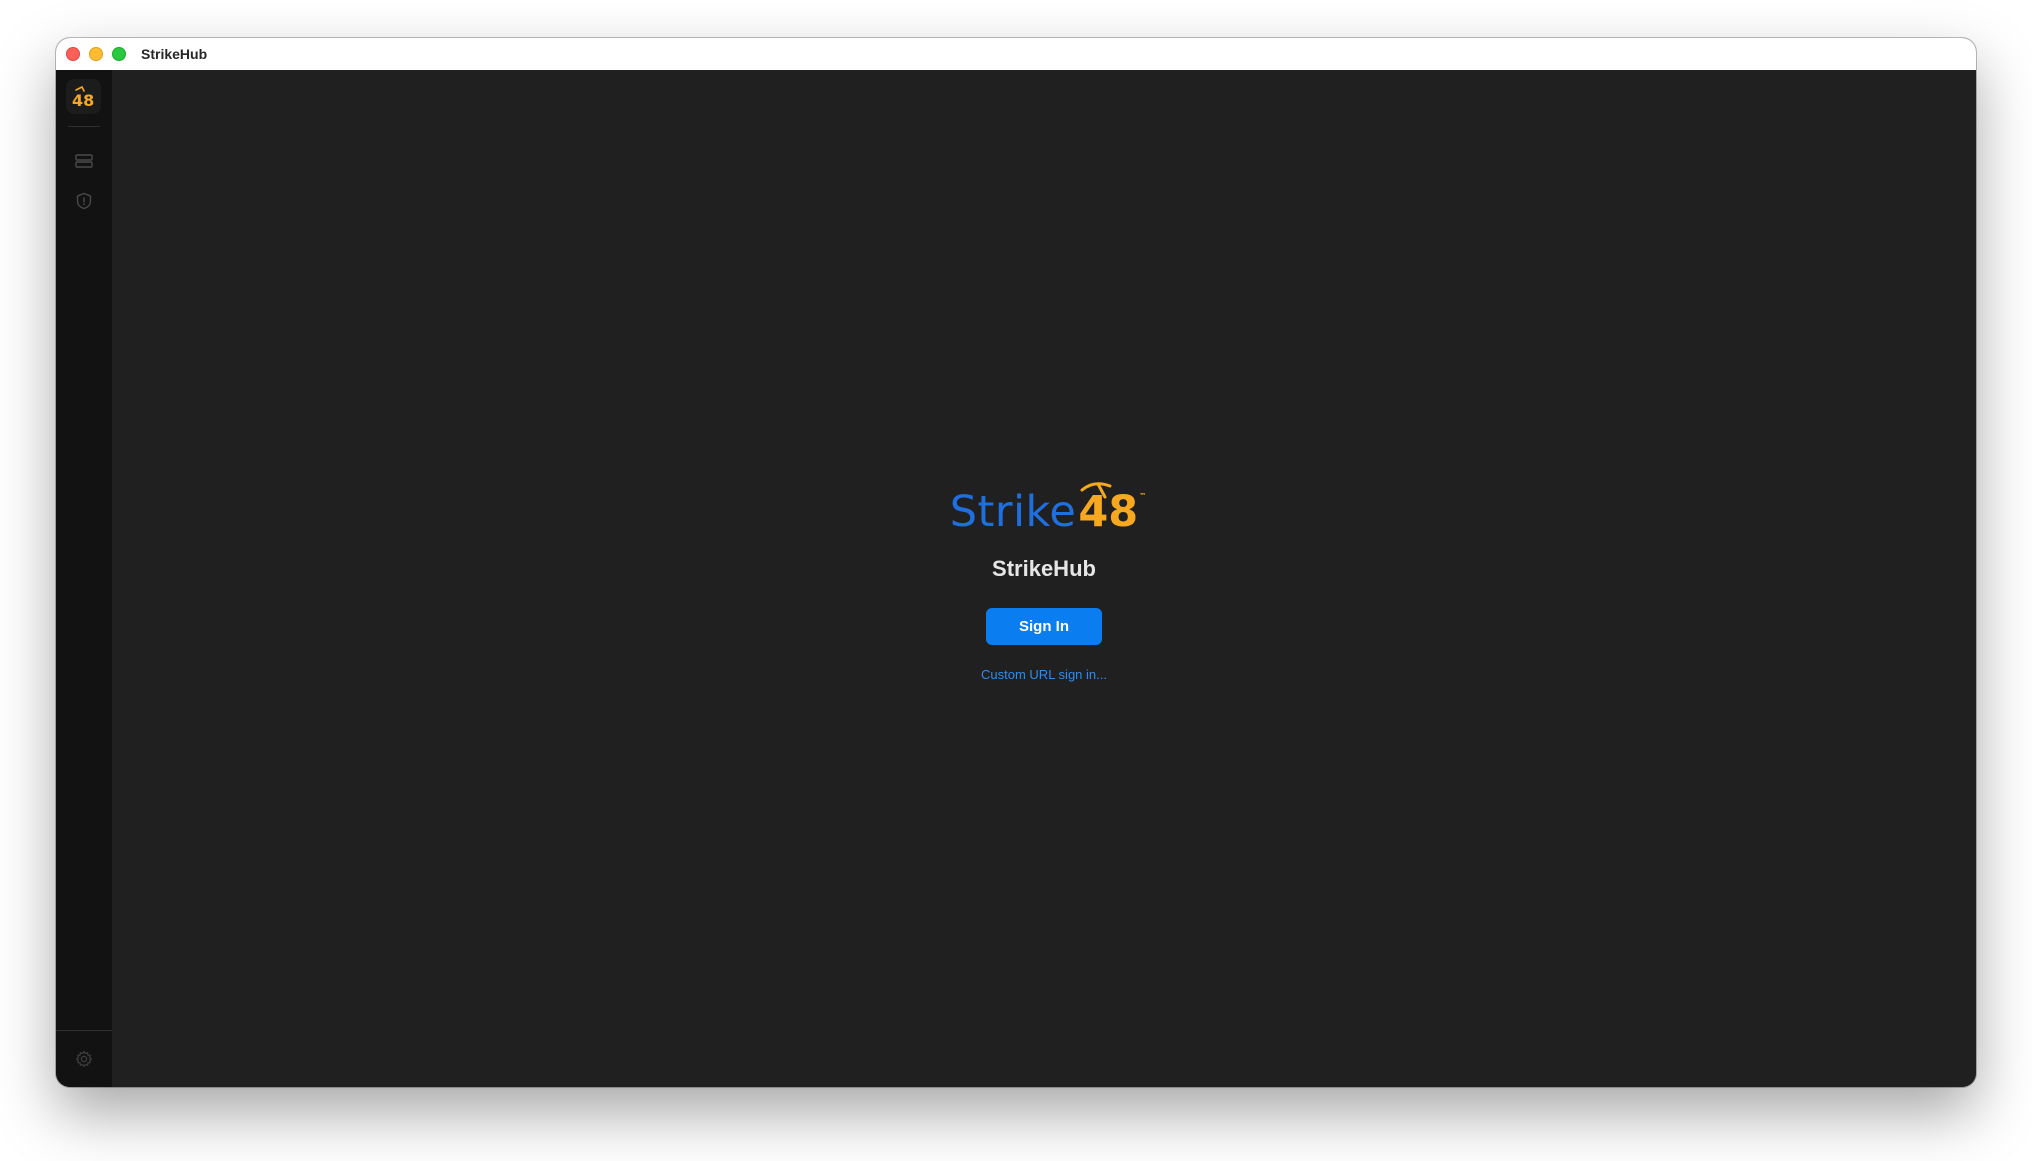 The width and height of the screenshot is (2032, 1161). I want to click on settings-button, so click(84, 1059).